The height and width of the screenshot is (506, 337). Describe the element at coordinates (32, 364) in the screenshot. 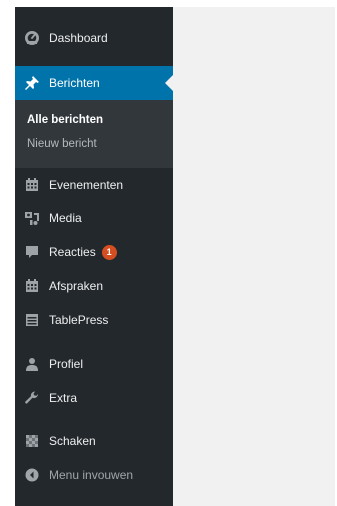

I see `user-icon` at that location.